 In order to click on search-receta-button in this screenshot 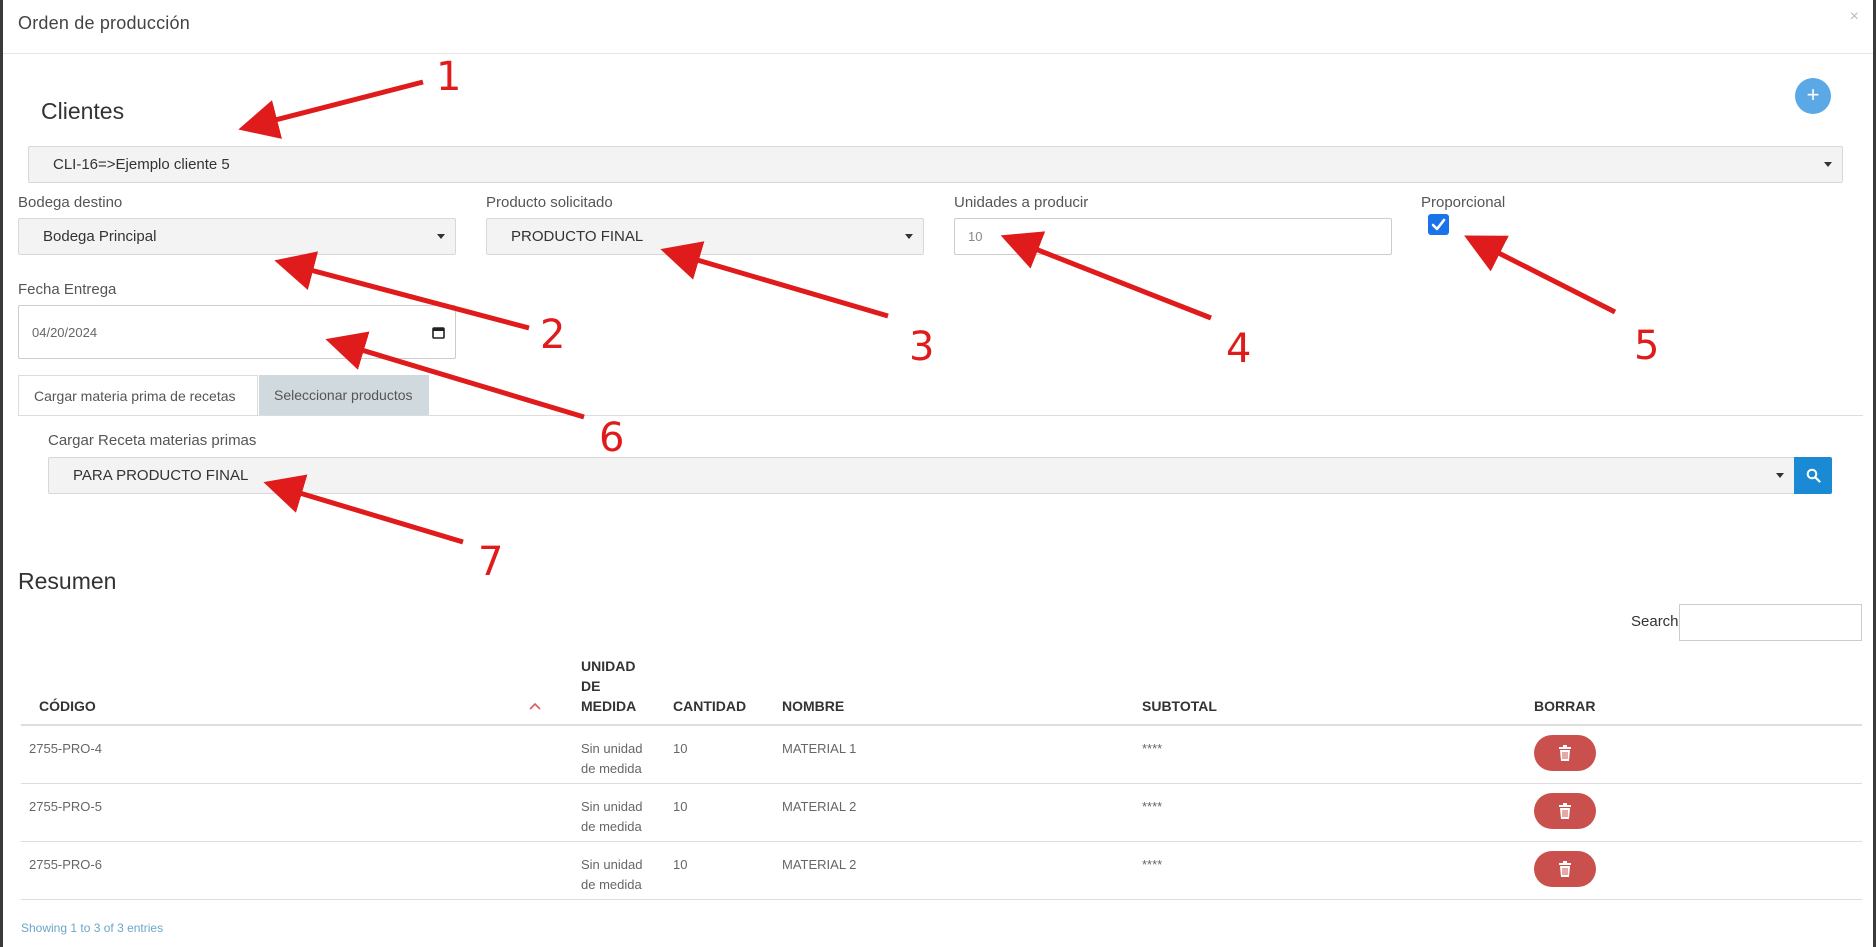, I will do `click(1813, 475)`.